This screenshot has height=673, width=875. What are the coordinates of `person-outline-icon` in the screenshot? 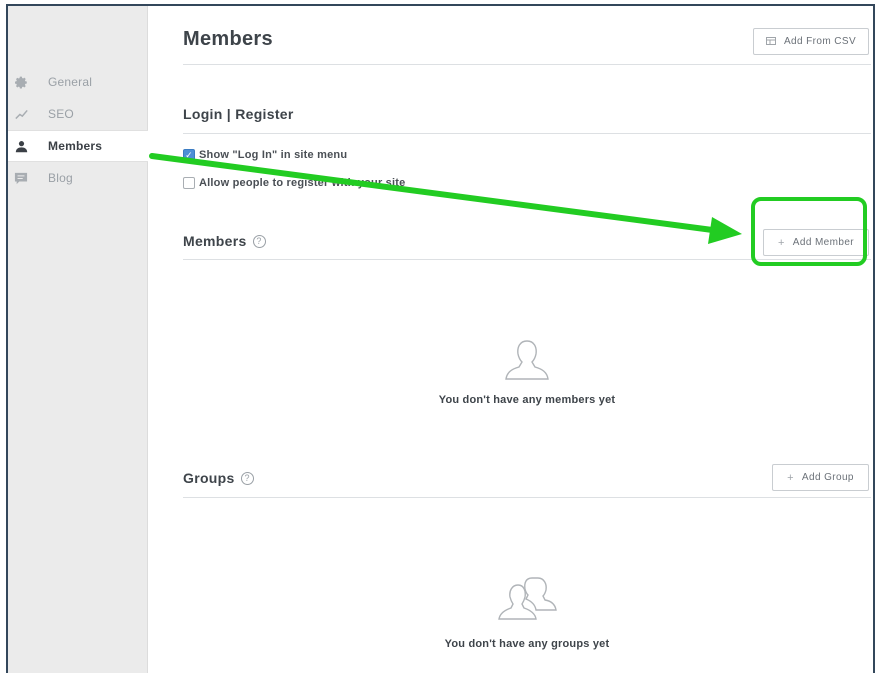 It's located at (527, 363).